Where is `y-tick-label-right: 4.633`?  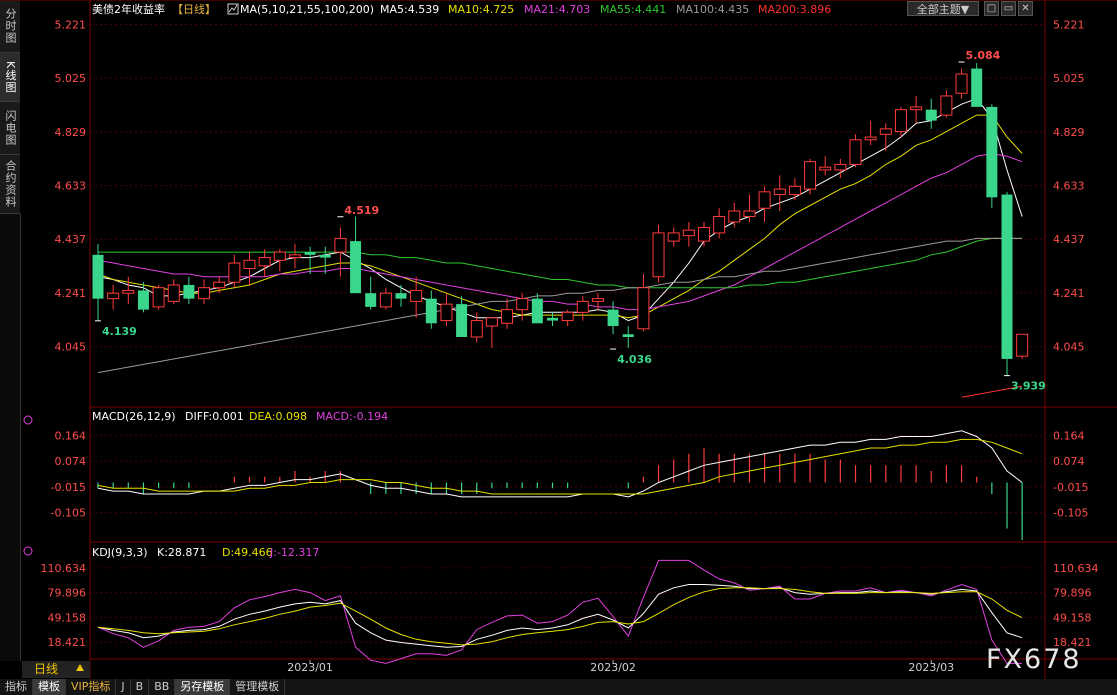 y-tick-label-right: 4.633 is located at coordinates (1069, 186).